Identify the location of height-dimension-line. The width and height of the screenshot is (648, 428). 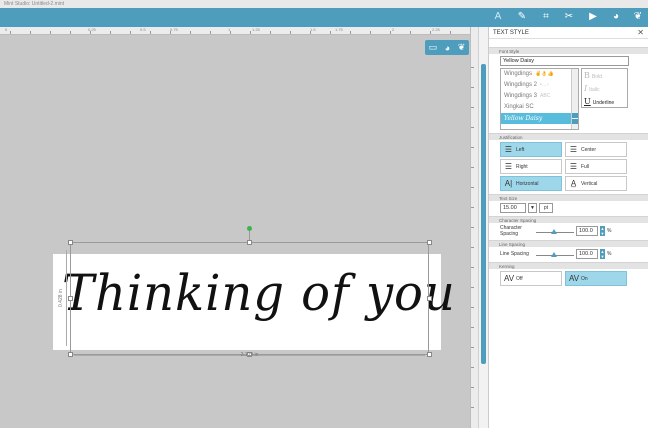
(66, 298).